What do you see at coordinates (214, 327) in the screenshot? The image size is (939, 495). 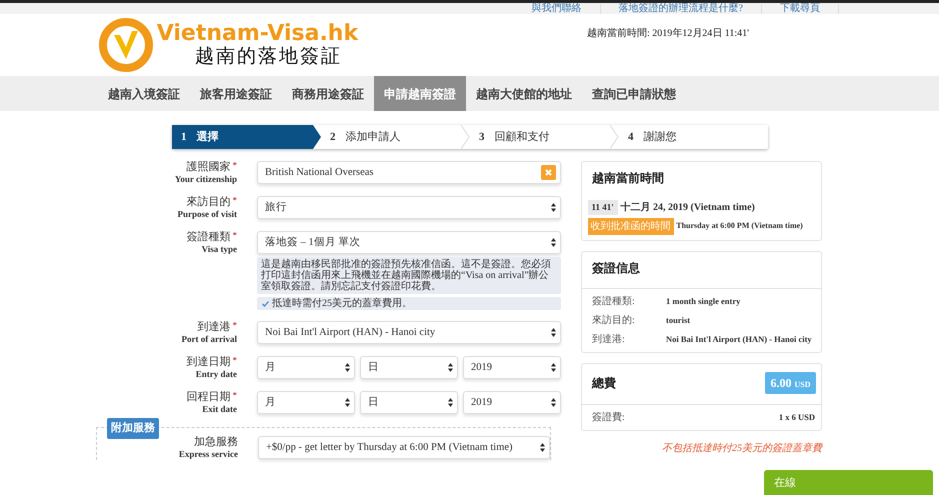 I see `field-label: 到達港` at bounding box center [214, 327].